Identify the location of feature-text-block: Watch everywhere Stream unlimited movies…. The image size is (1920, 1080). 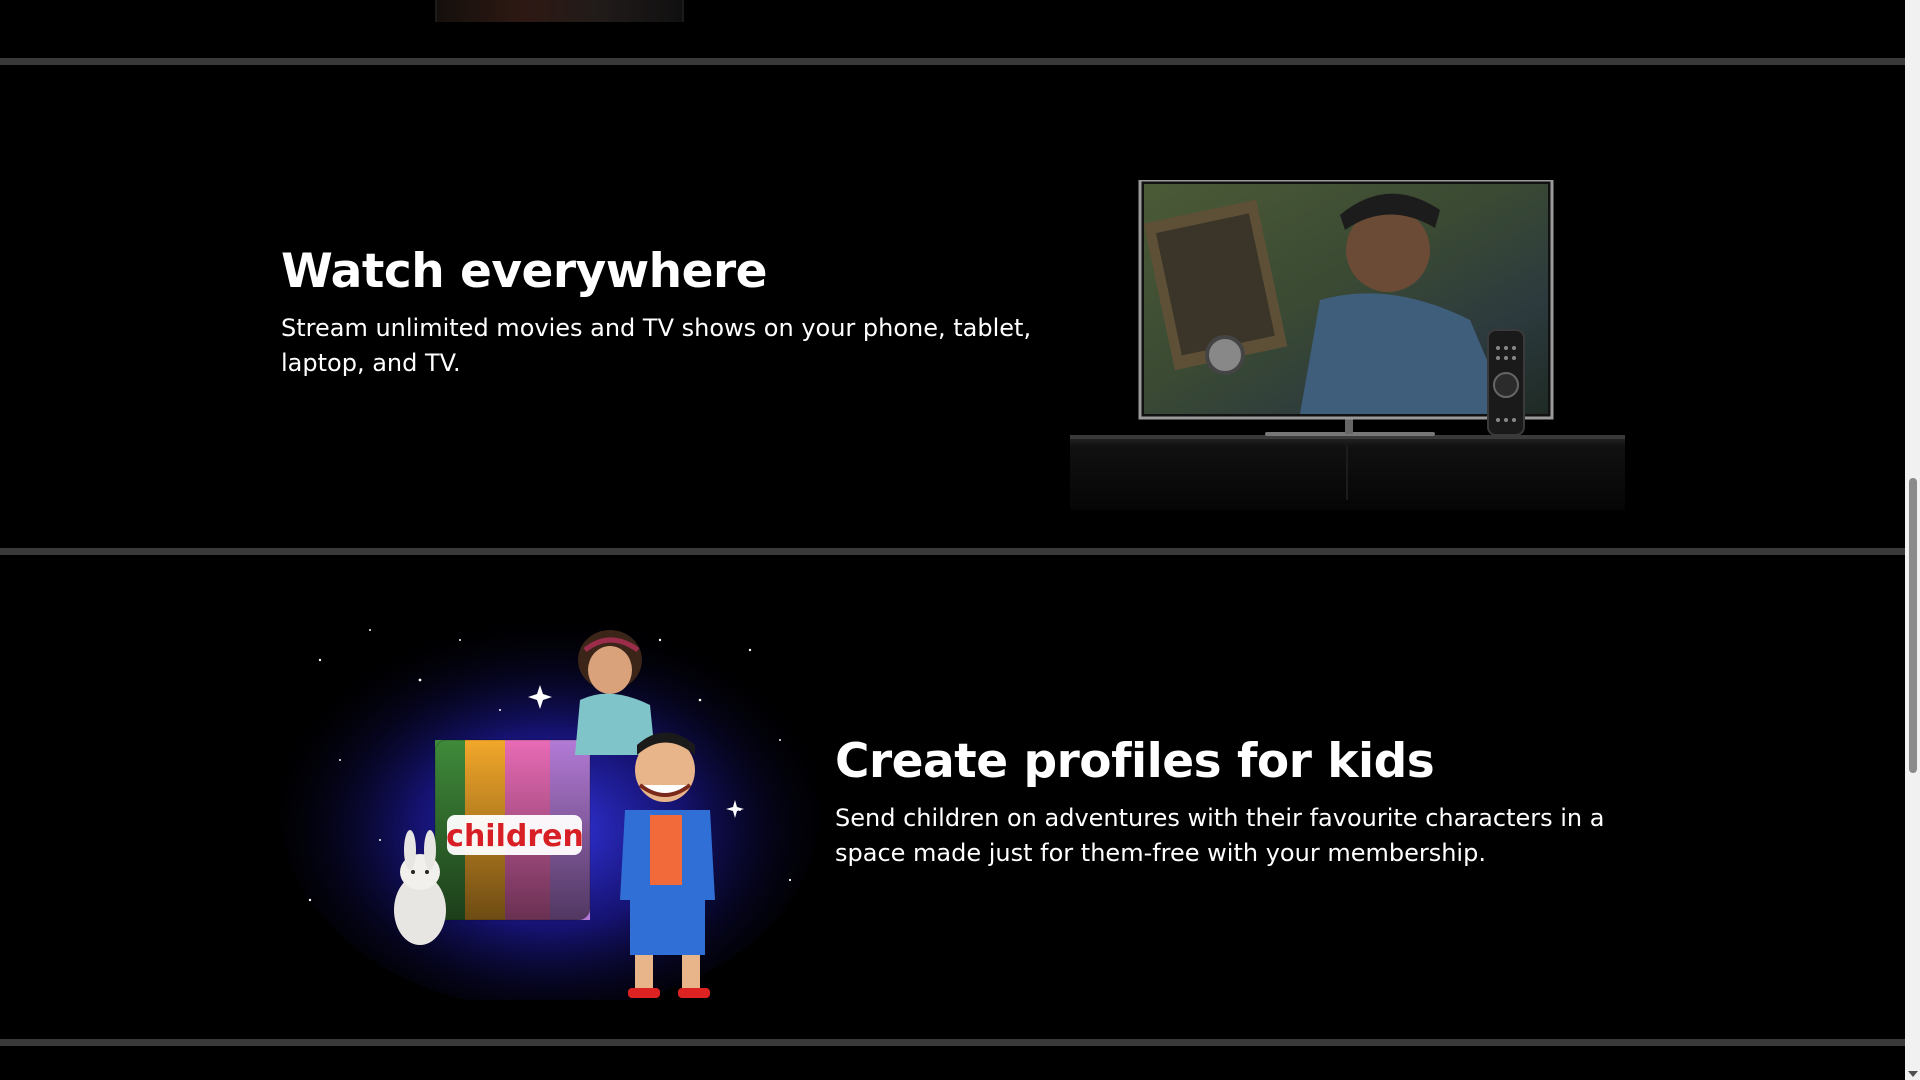
(661, 312).